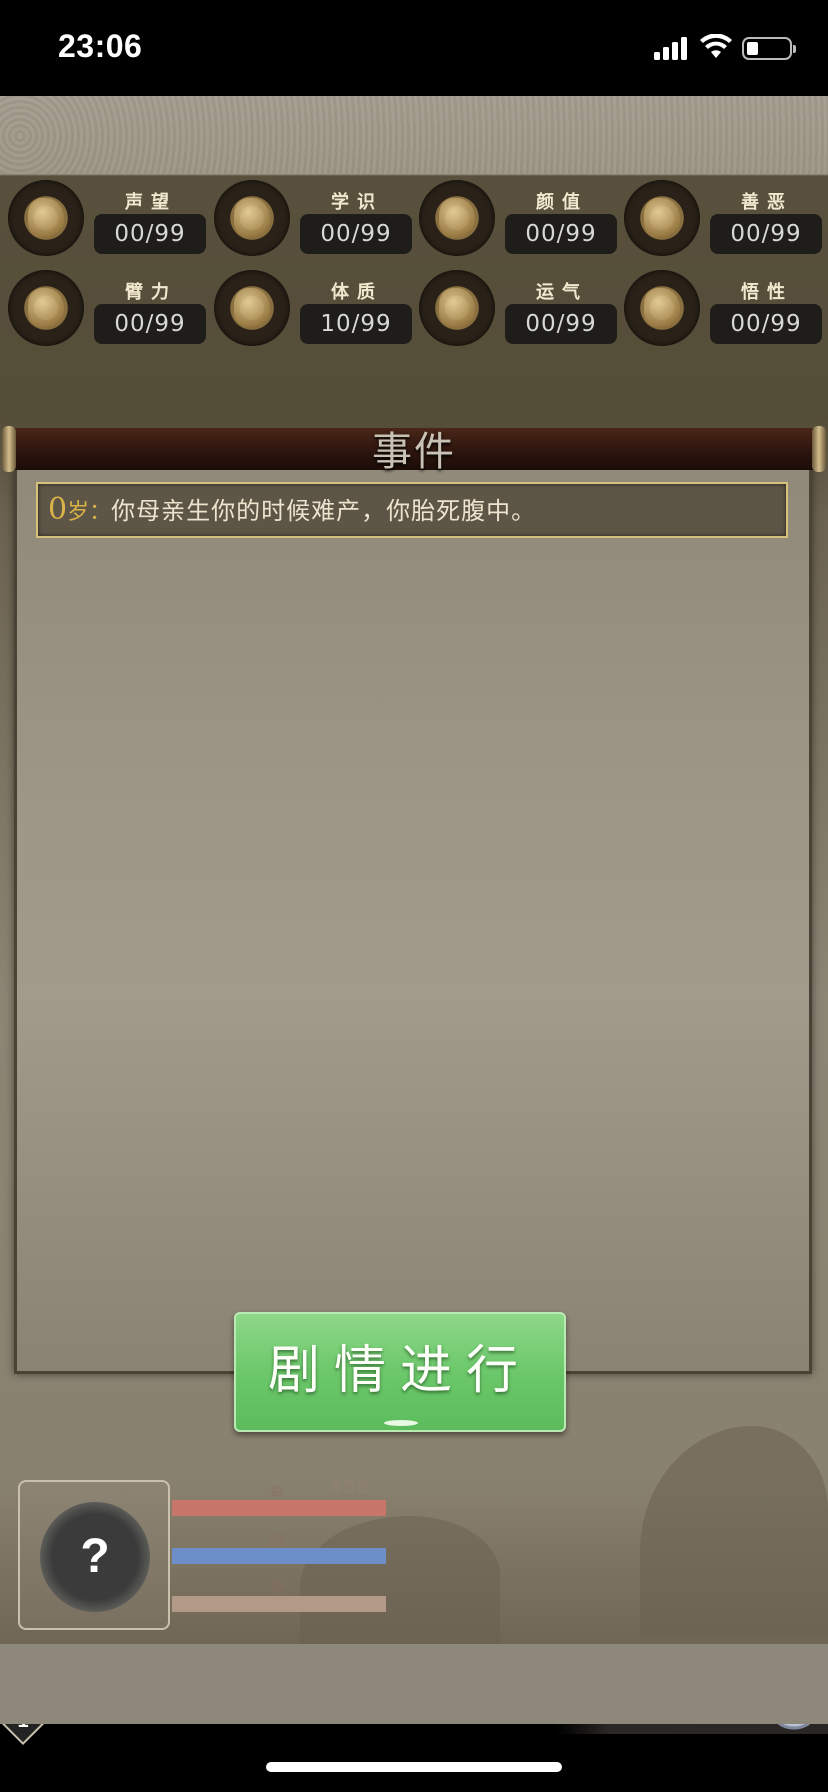 The width and height of the screenshot is (828, 1792). Describe the element at coordinates (279, 1604) in the screenshot. I see `exp-bar` at that location.